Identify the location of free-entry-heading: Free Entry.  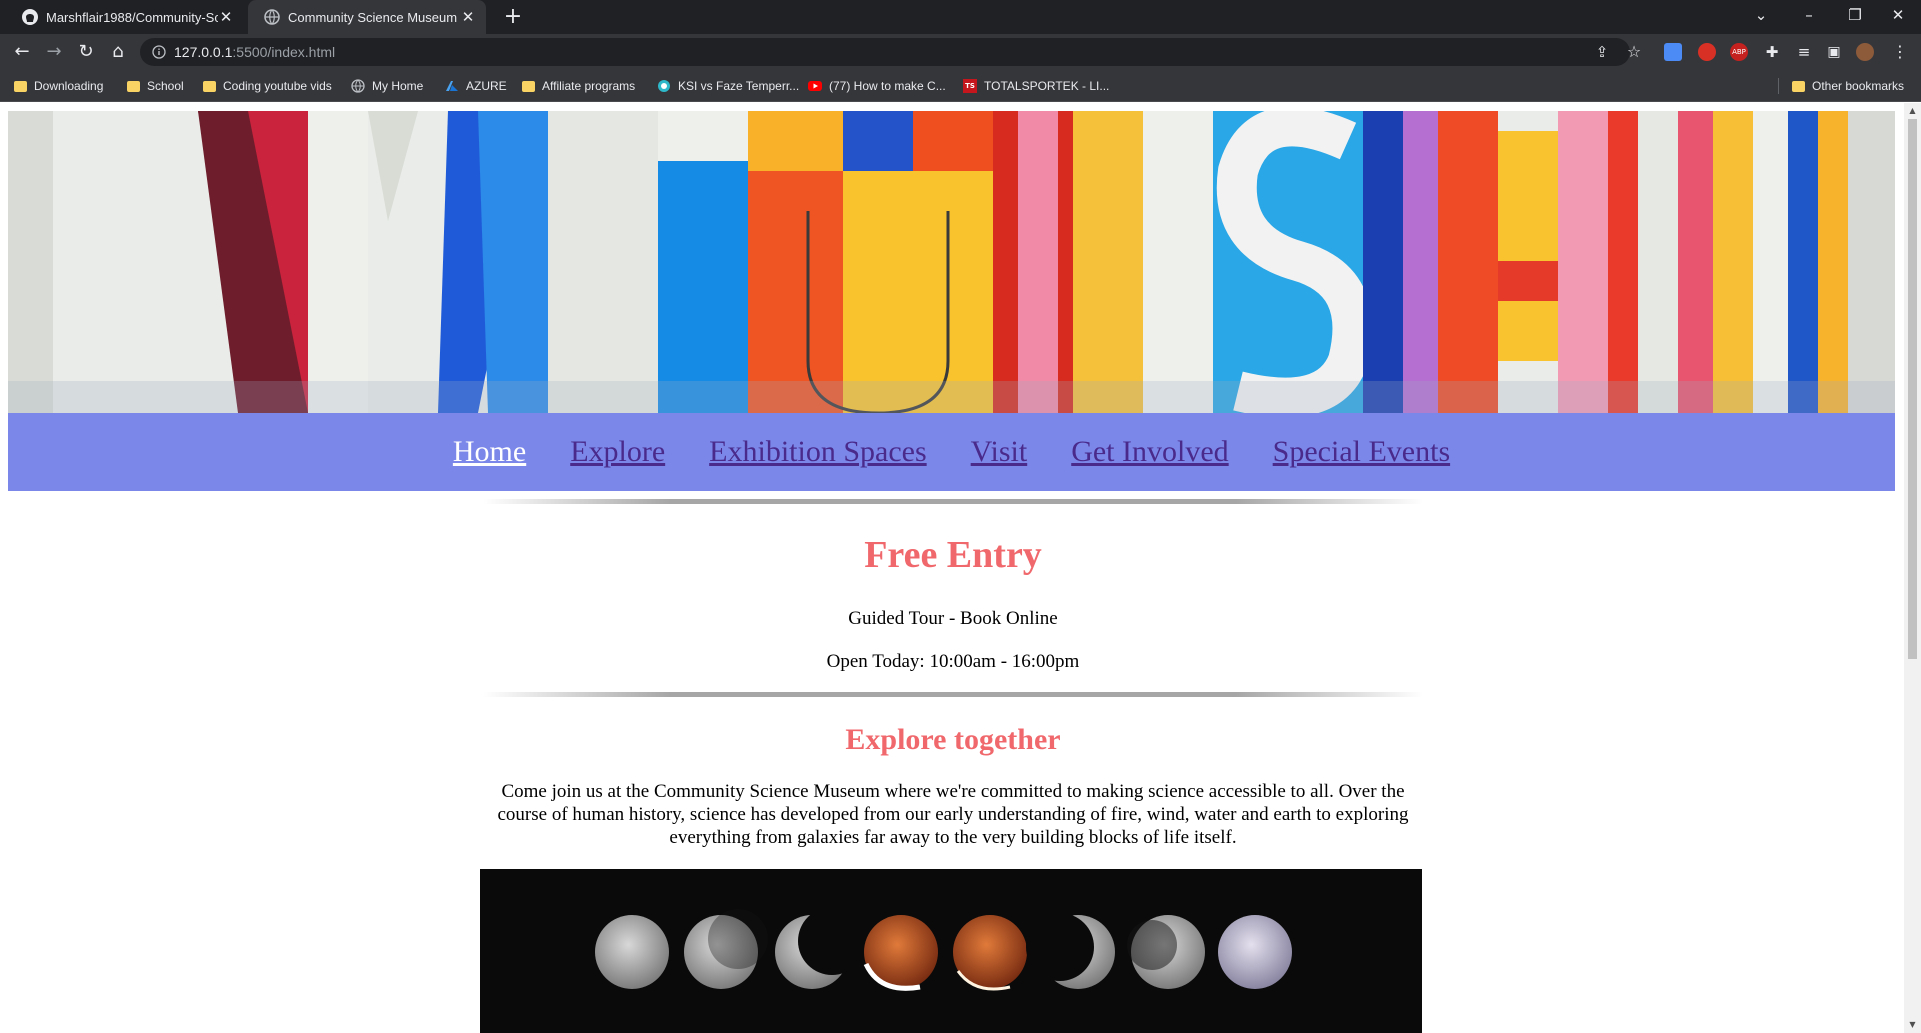
(953, 555).